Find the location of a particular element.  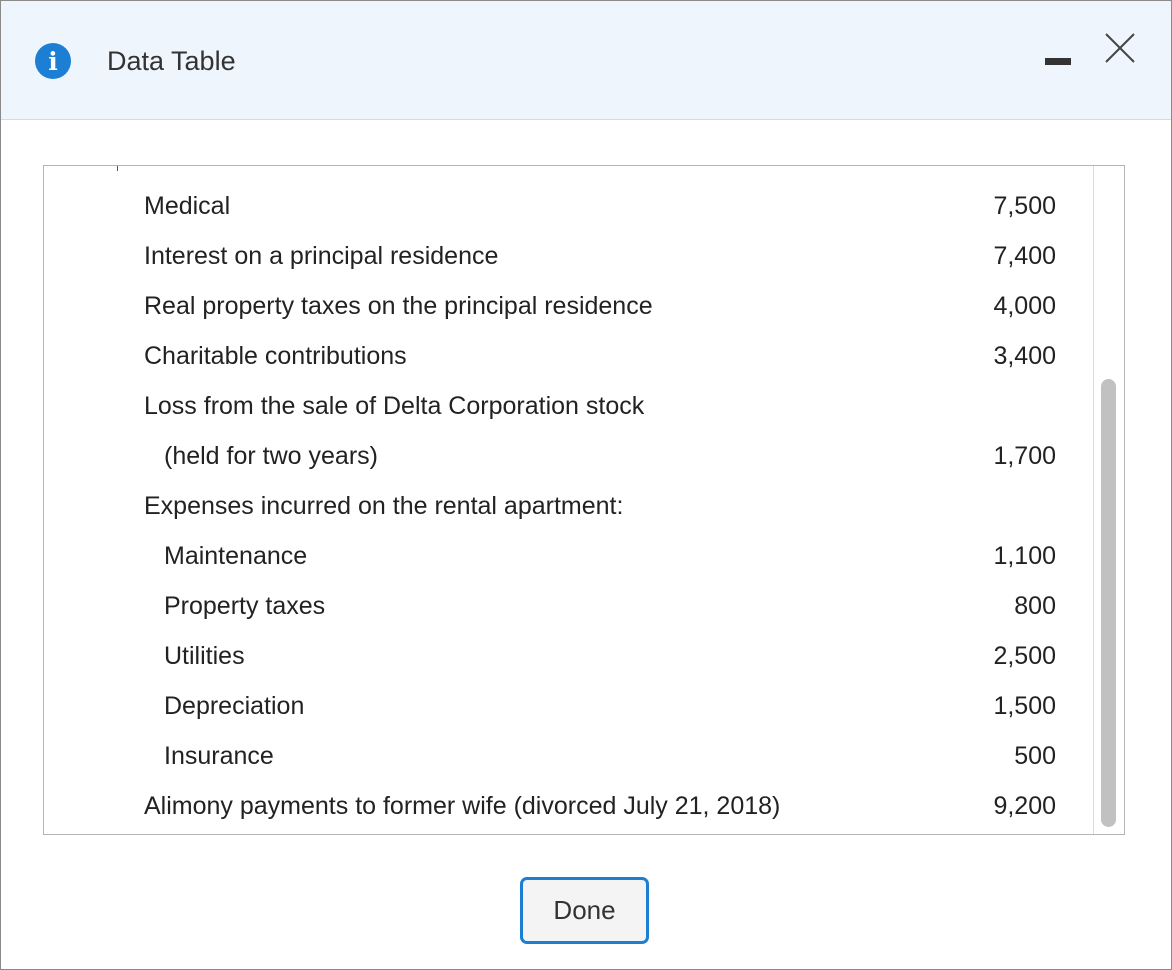

row-label: Depreciation is located at coordinates (234, 706).